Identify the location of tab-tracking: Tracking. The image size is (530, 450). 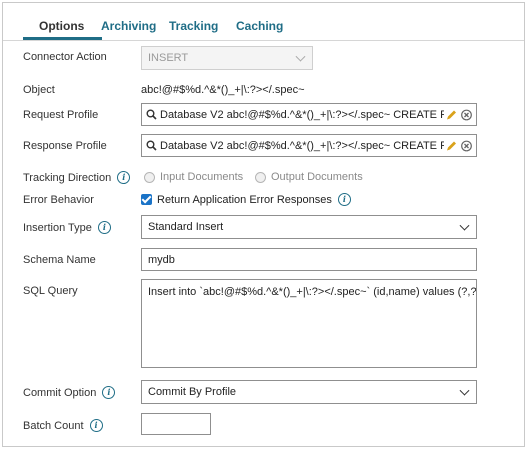
(193, 26).